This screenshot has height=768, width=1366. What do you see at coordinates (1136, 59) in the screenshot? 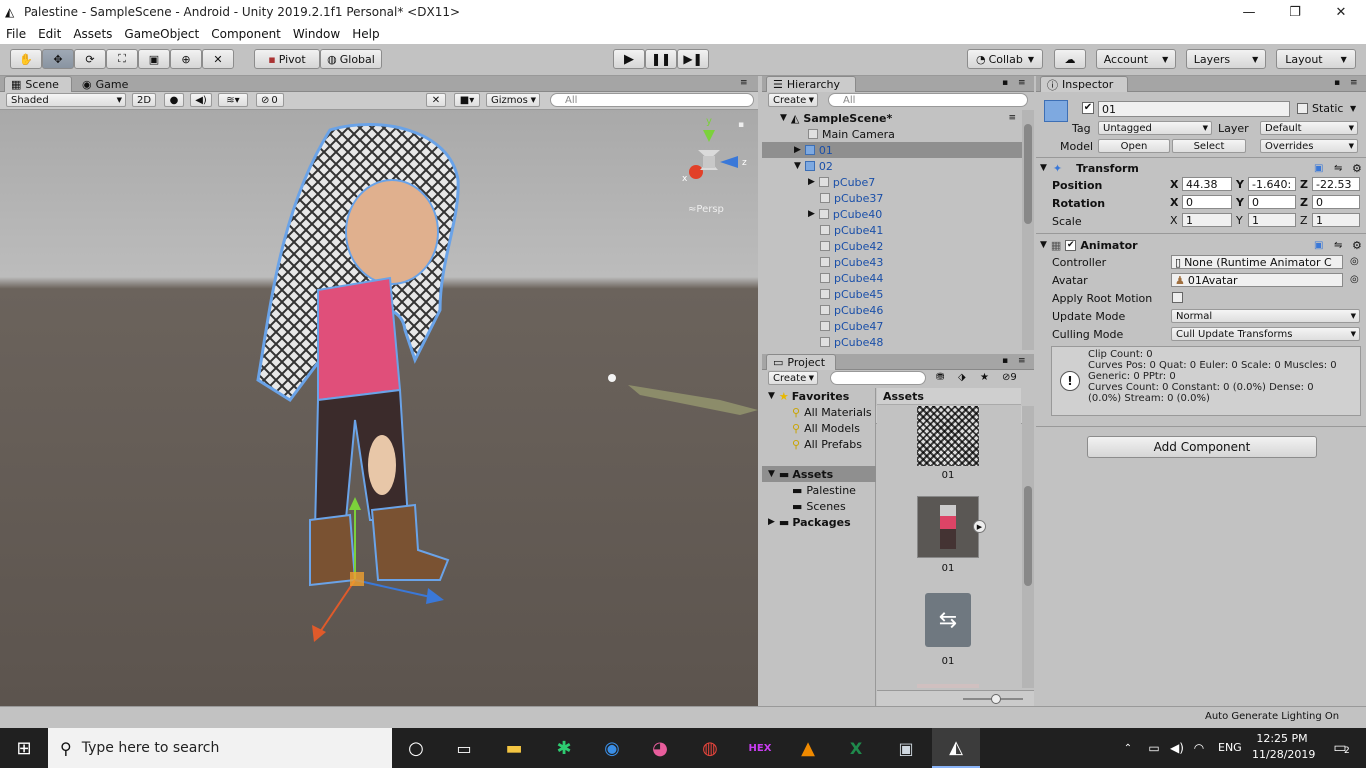
I see `account-dropdown: Account ▼` at bounding box center [1136, 59].